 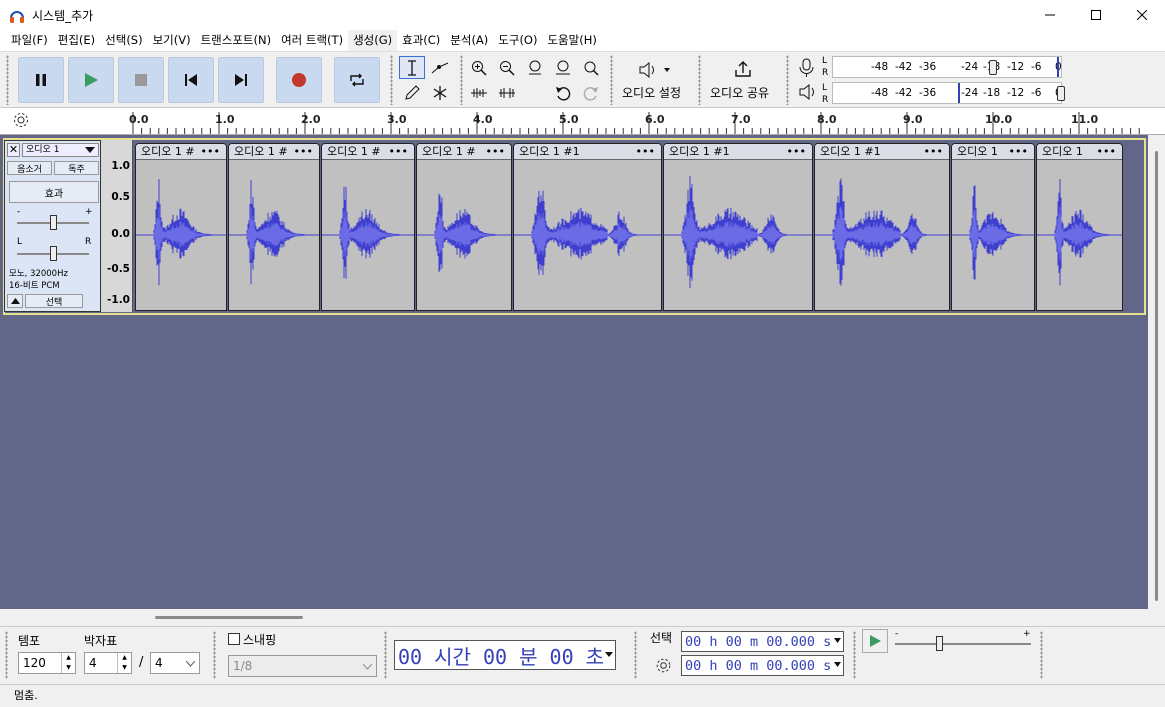 I want to click on play-button, so click(x=91, y=80).